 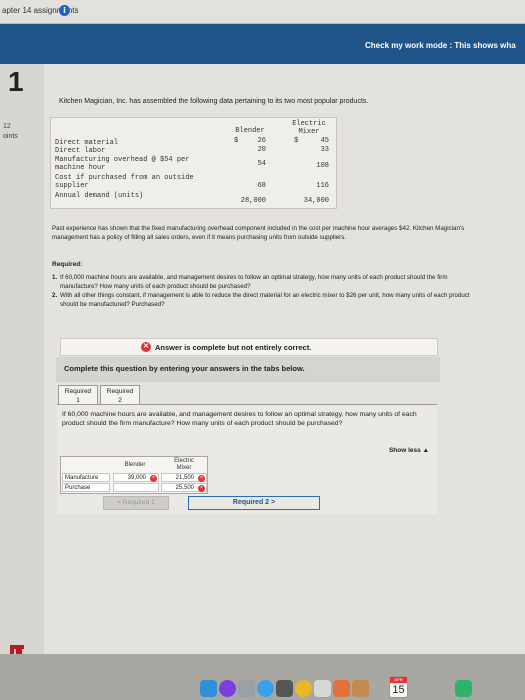 I want to click on input-mixer-purchase: 25,500 ×, so click(x=184, y=487).